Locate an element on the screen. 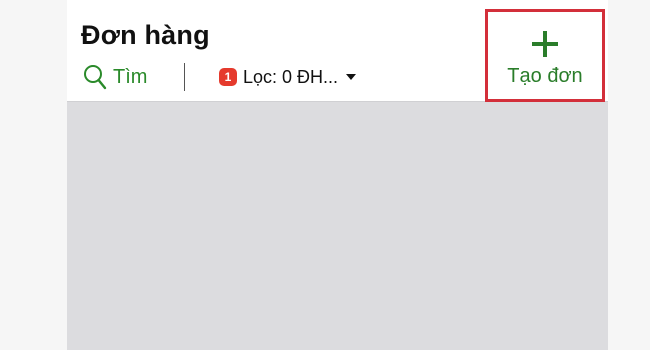 This screenshot has height=350, width=650. create-order-button: Tạo đơn is located at coordinates (545, 55).